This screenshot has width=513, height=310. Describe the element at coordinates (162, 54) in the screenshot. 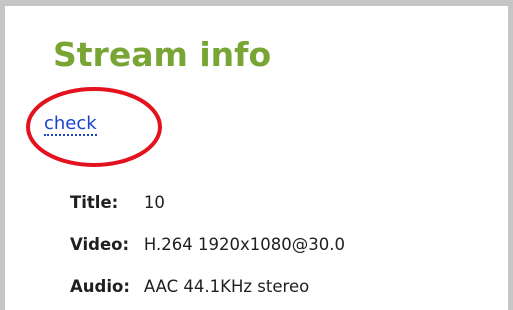

I see `panel-title: Stream info` at that location.